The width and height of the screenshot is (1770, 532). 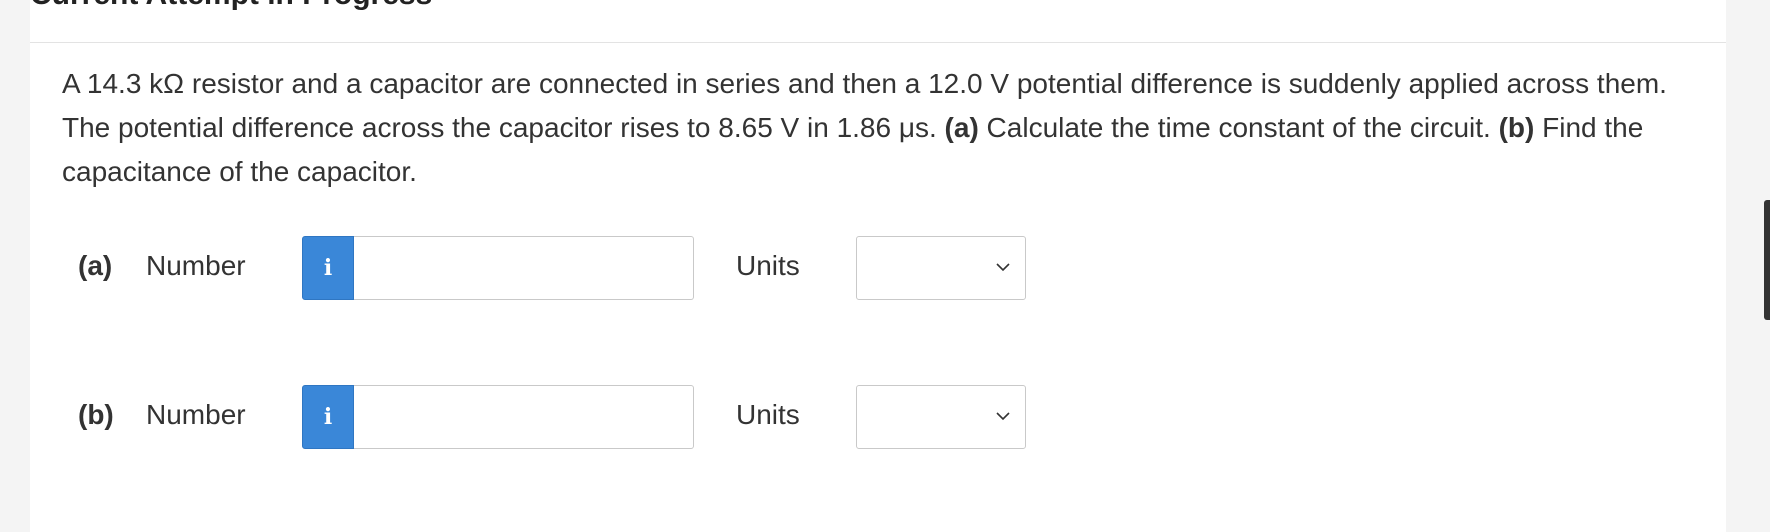 I want to click on part-b-marker: (b), so click(x=1516, y=127).